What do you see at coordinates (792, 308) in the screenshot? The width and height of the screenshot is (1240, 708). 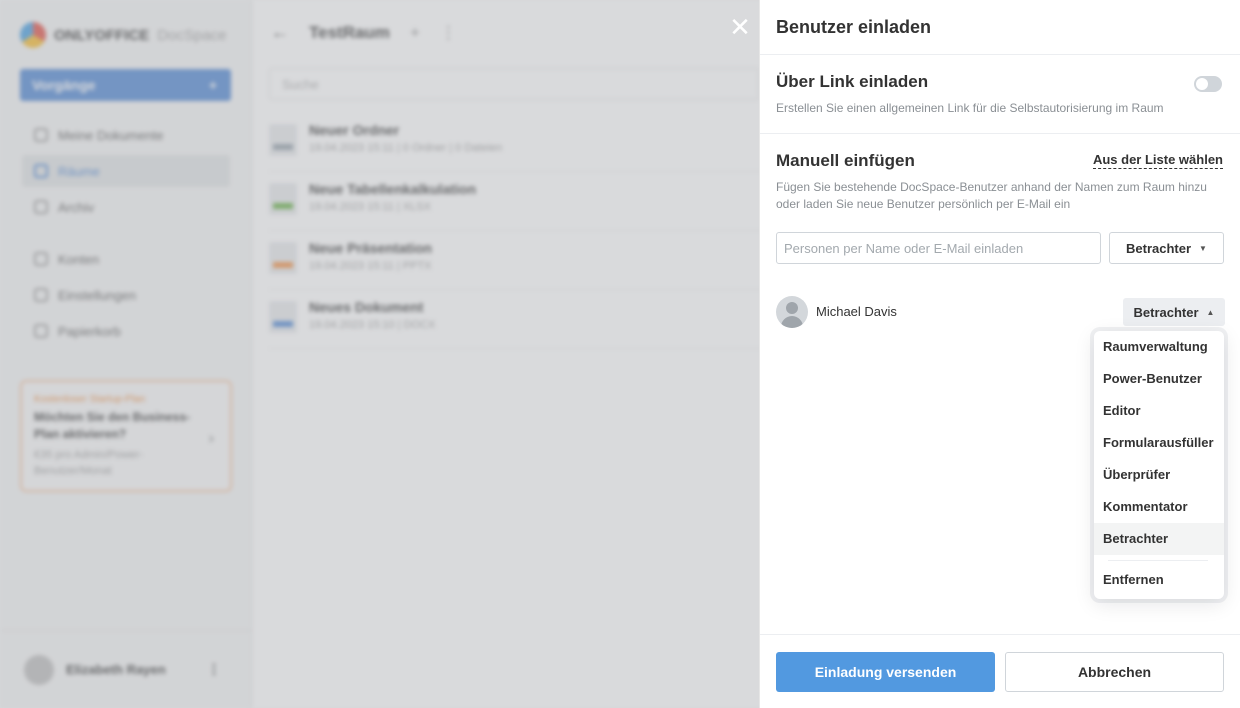 I see `avatar-head` at bounding box center [792, 308].